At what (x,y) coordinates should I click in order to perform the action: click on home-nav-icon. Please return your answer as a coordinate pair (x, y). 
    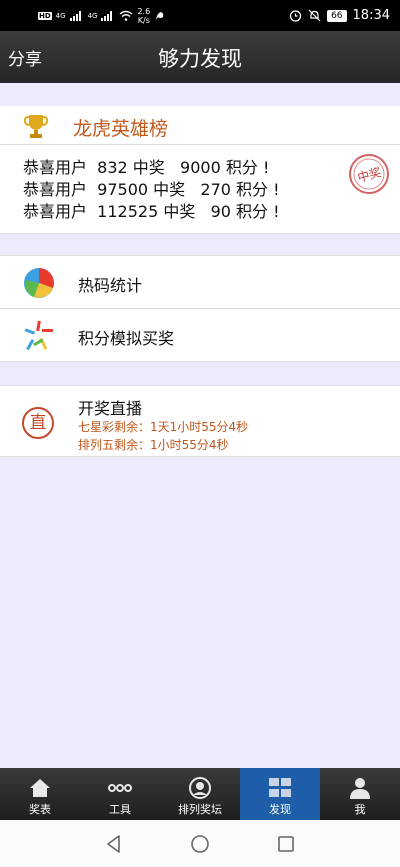
    Looking at the image, I should click on (200, 844).